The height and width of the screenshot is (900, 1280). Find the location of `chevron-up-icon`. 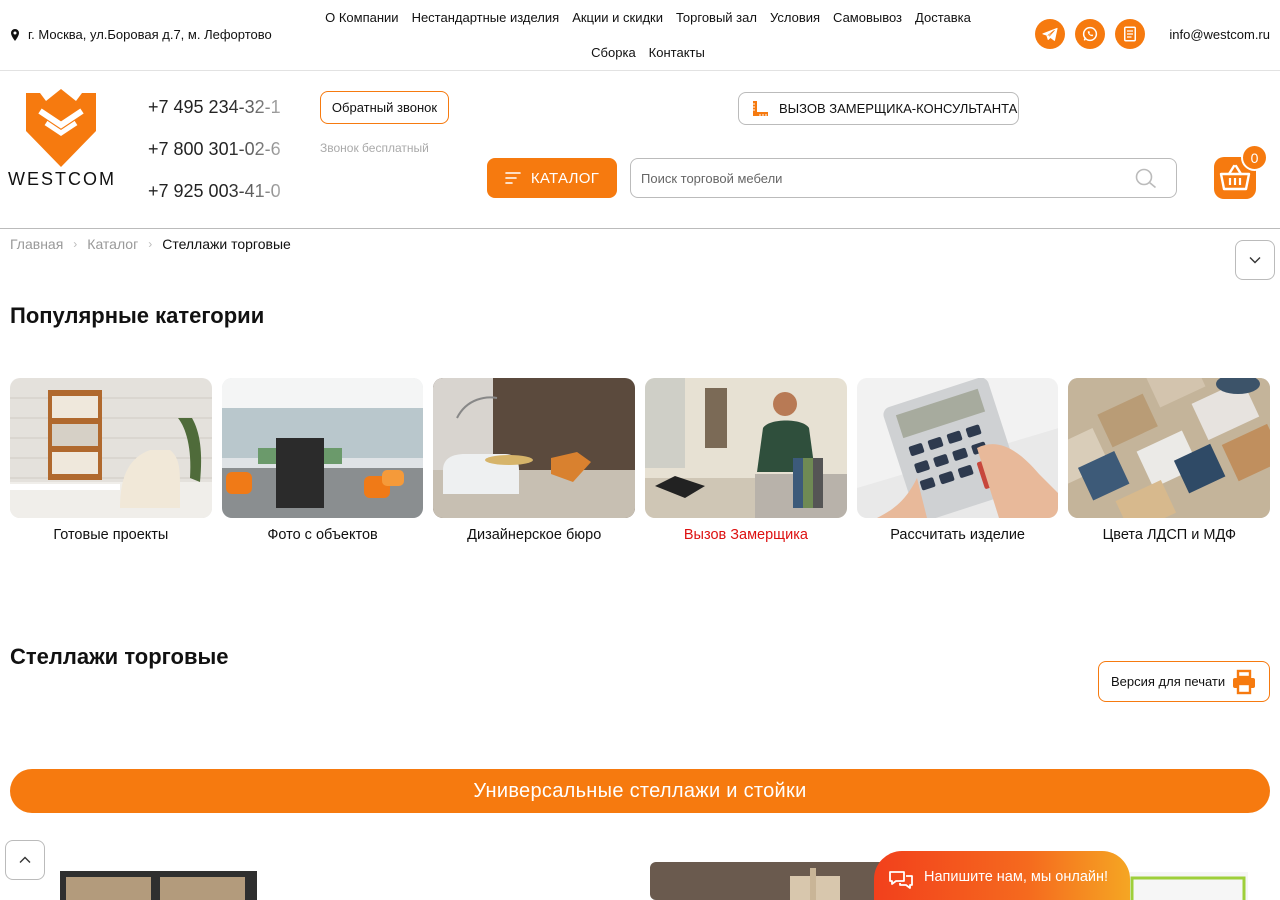

chevron-up-icon is located at coordinates (25, 859).